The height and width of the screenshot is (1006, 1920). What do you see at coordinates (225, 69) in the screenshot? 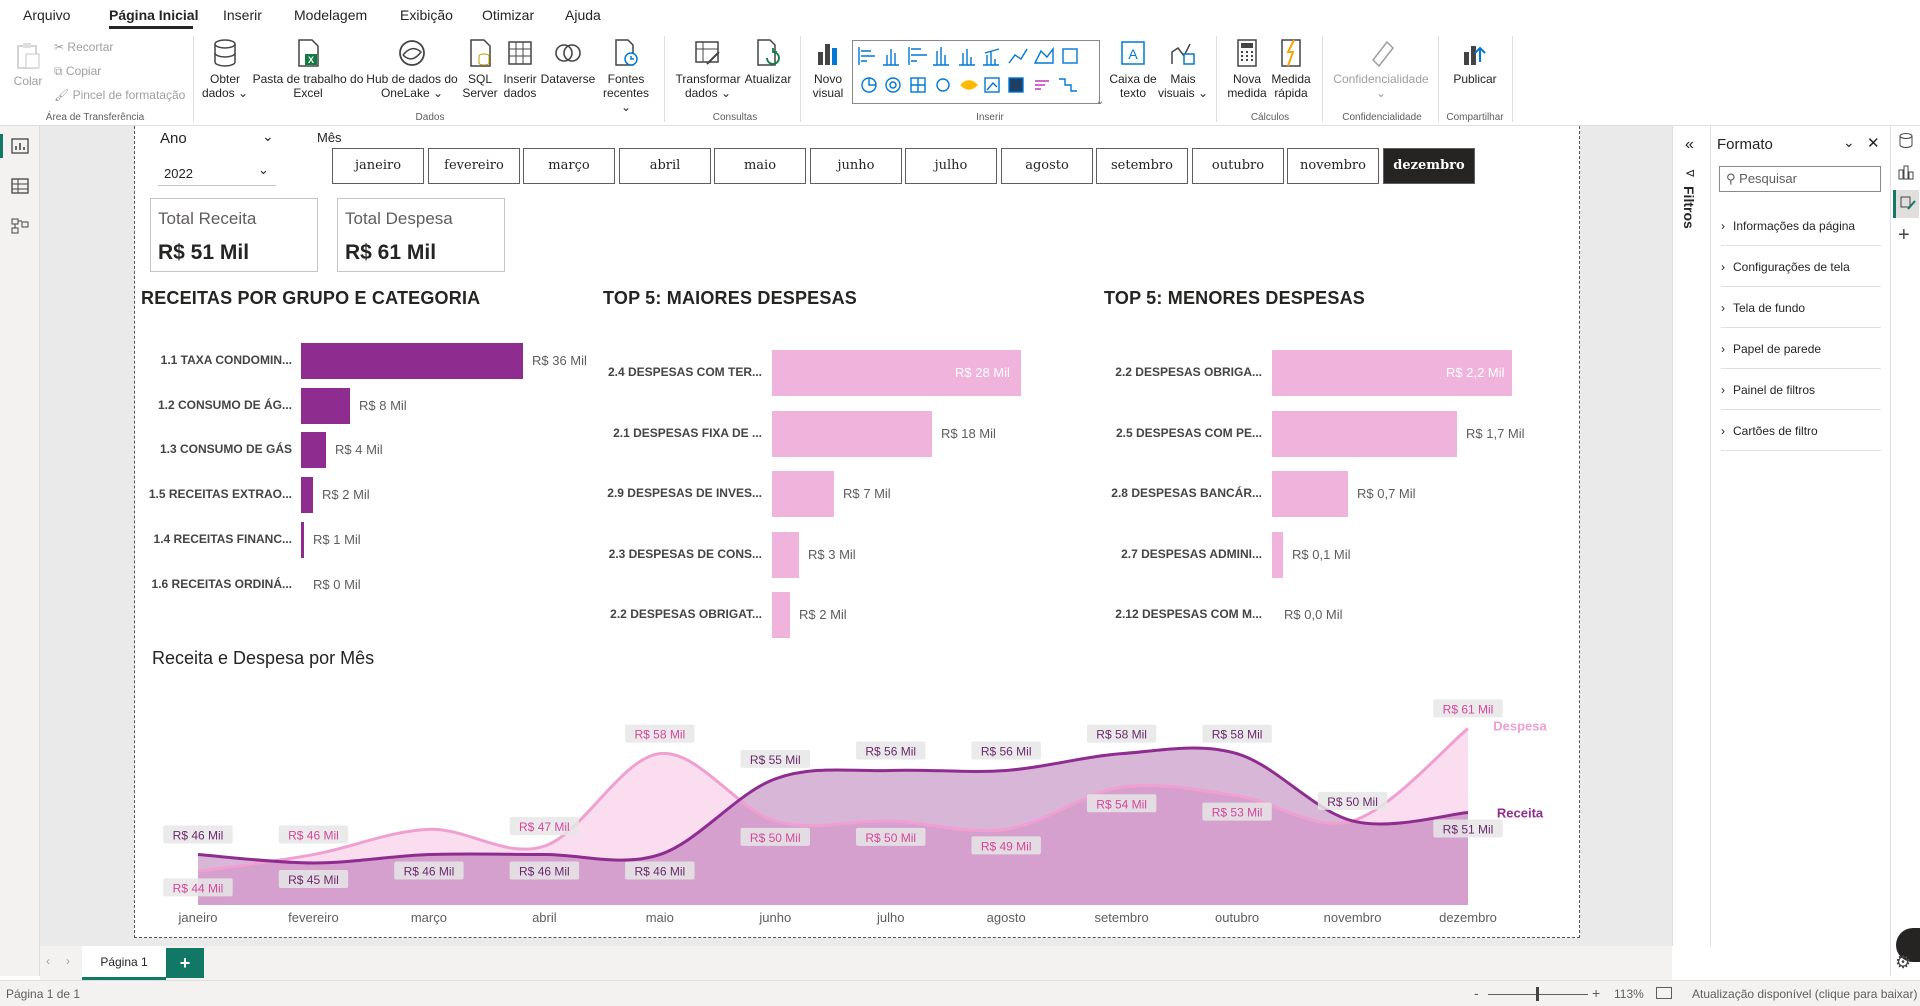
I see `get-data-button: Obter dados ⌄` at bounding box center [225, 69].